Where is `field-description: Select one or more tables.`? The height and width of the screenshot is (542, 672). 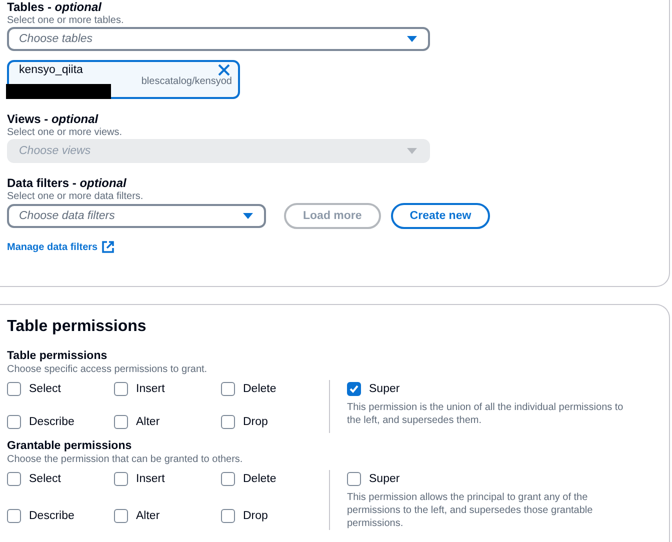 field-description: Select one or more tables. is located at coordinates (66, 20).